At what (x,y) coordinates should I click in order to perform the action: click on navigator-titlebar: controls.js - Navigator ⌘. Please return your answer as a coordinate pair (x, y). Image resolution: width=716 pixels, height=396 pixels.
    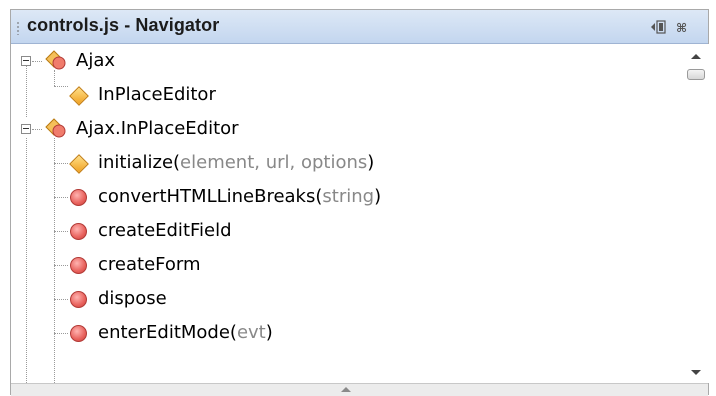
    Looking at the image, I should click on (359, 27).